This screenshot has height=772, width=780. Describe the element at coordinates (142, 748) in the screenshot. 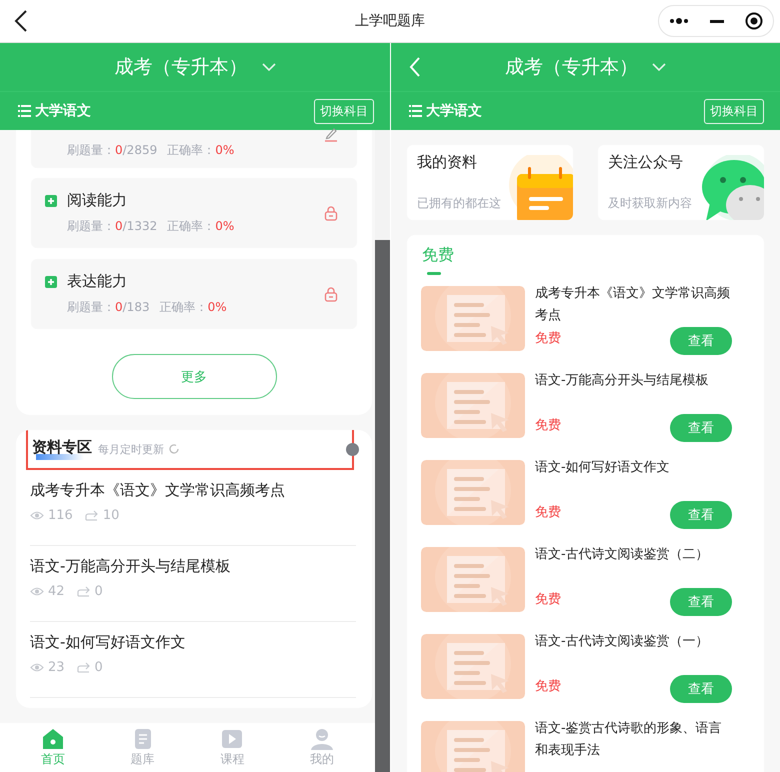

I see `tab-item: 题库` at that location.